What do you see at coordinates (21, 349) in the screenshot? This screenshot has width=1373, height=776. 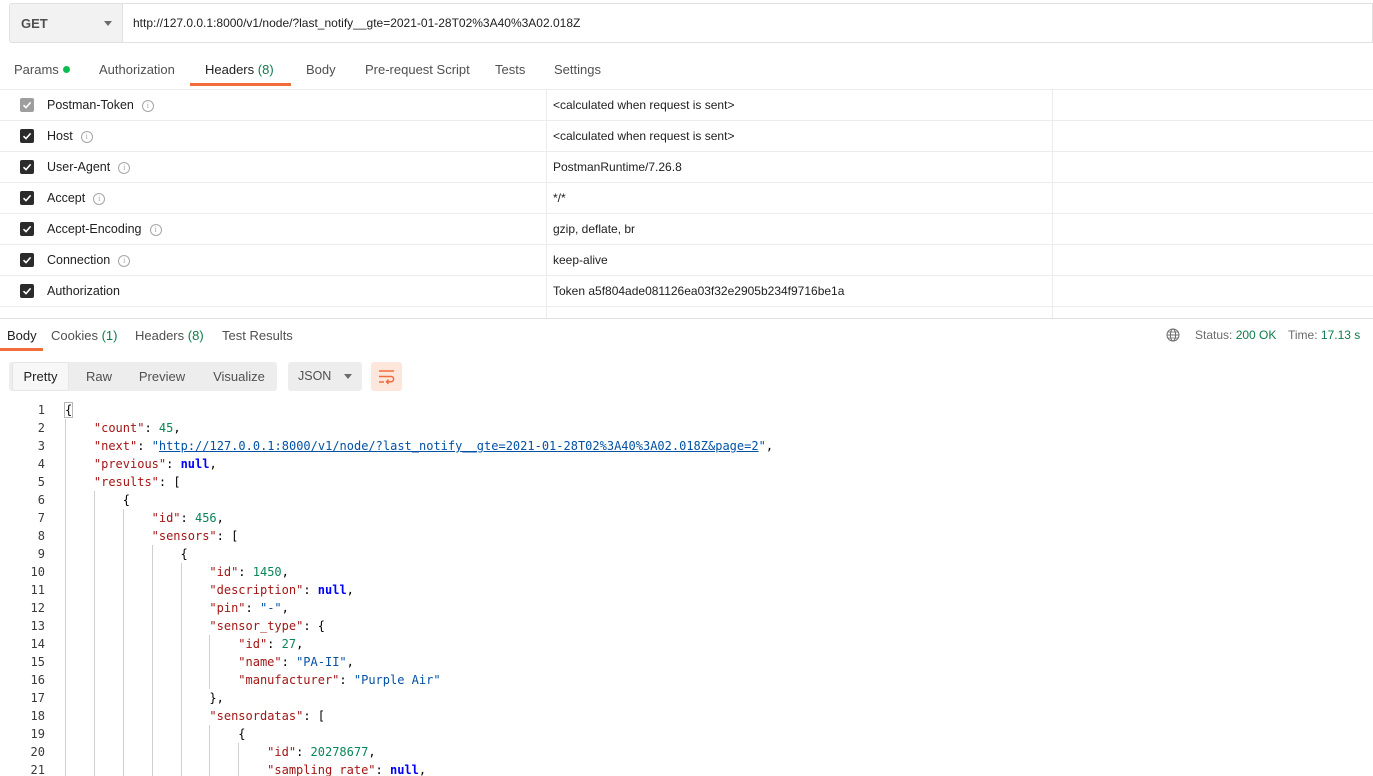 I see `active-tab-indicator` at bounding box center [21, 349].